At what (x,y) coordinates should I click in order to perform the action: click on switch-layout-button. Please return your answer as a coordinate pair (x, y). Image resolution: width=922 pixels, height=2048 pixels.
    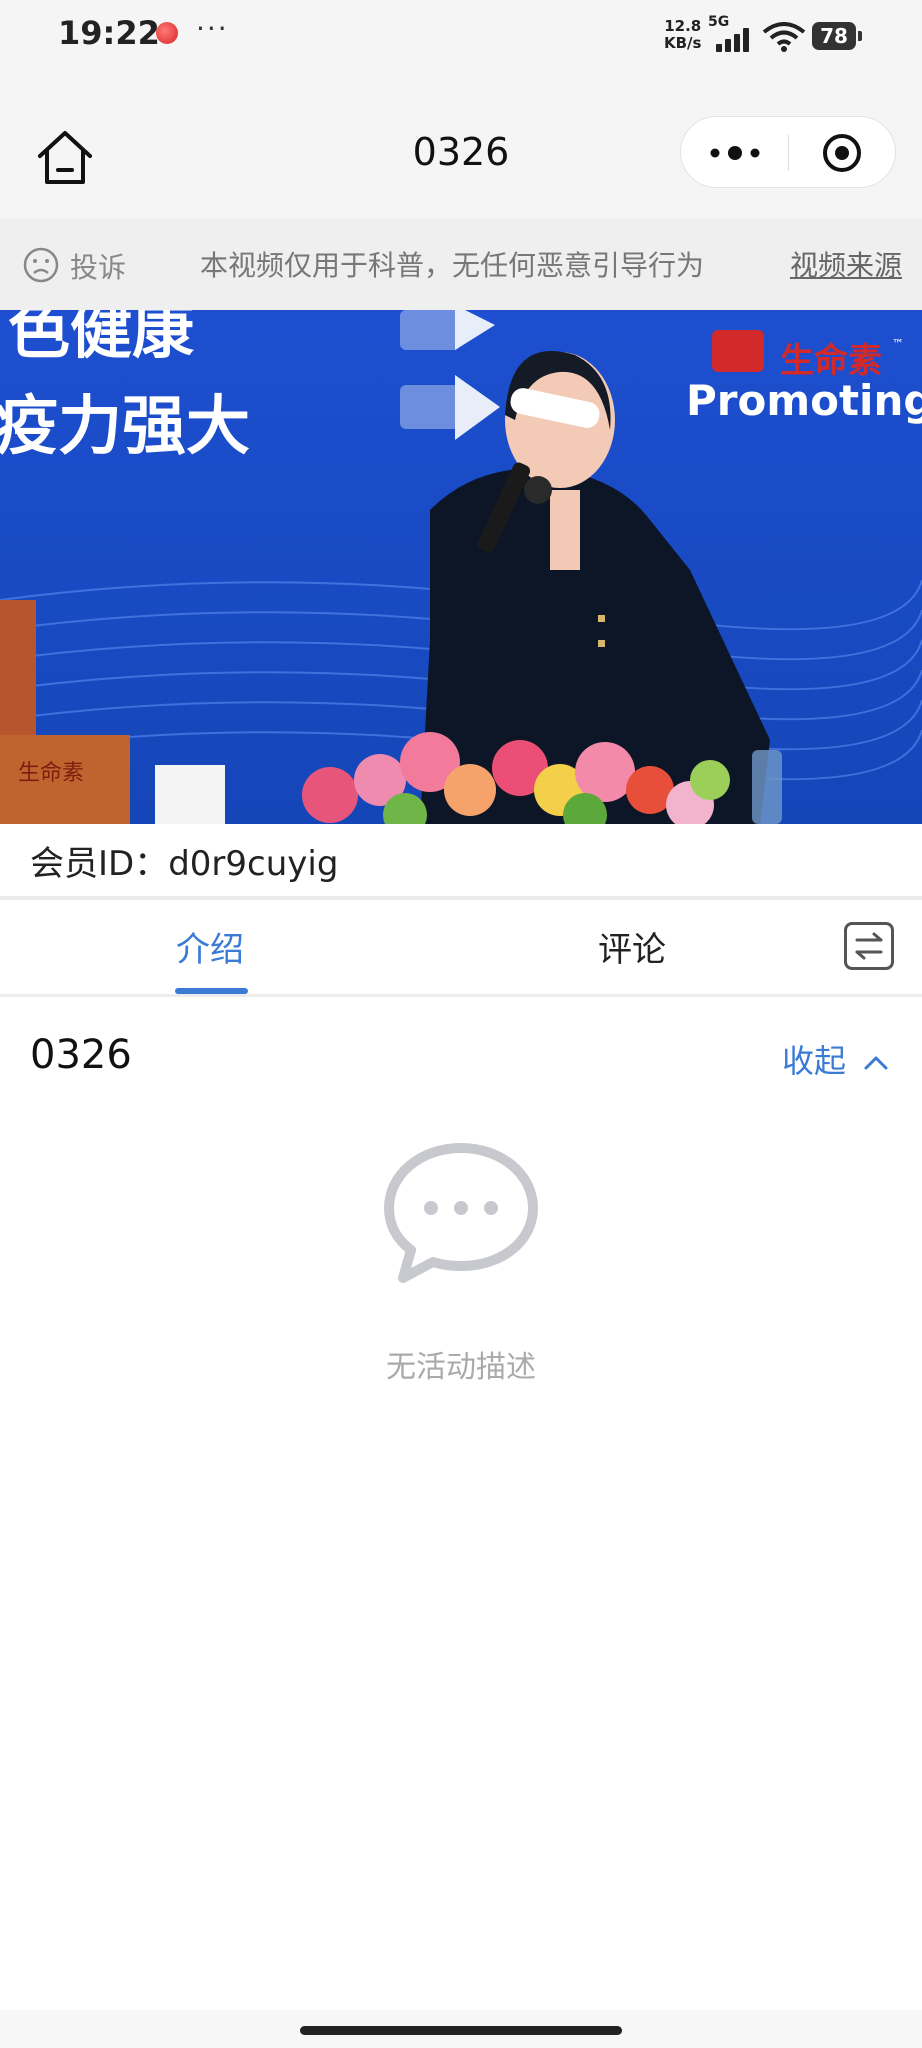
    Looking at the image, I should click on (869, 946).